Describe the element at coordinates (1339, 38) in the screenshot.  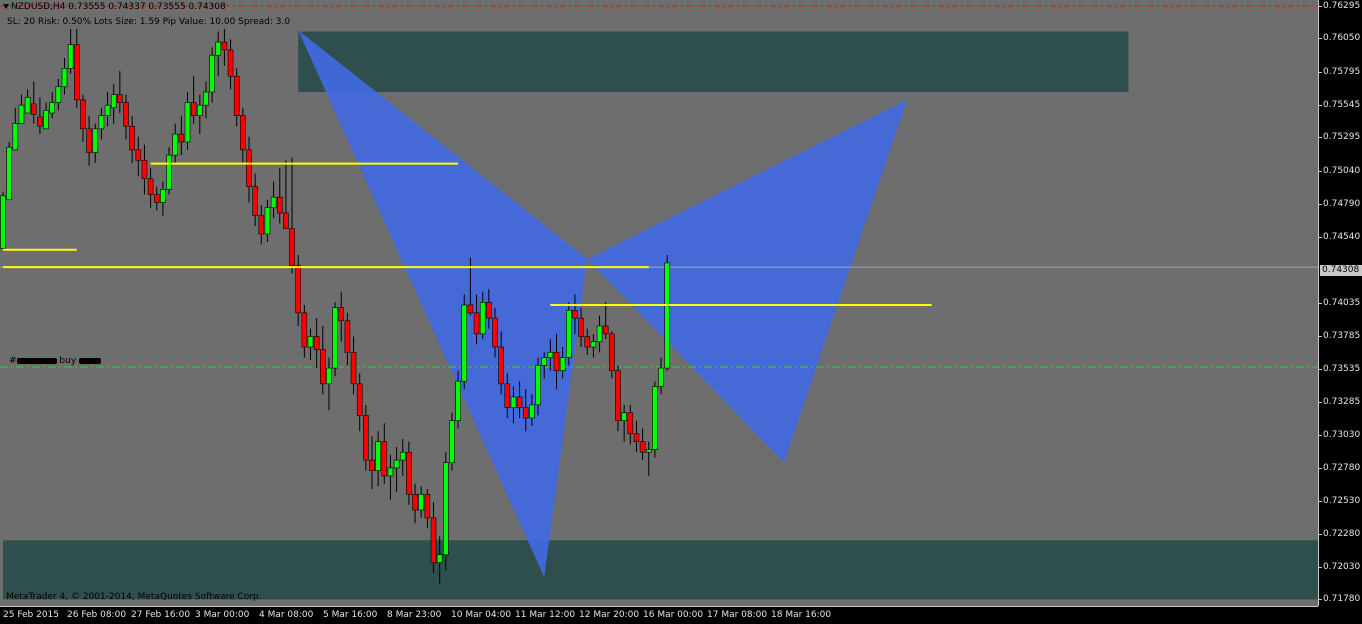
I see `price-tick: 0.76050` at that location.